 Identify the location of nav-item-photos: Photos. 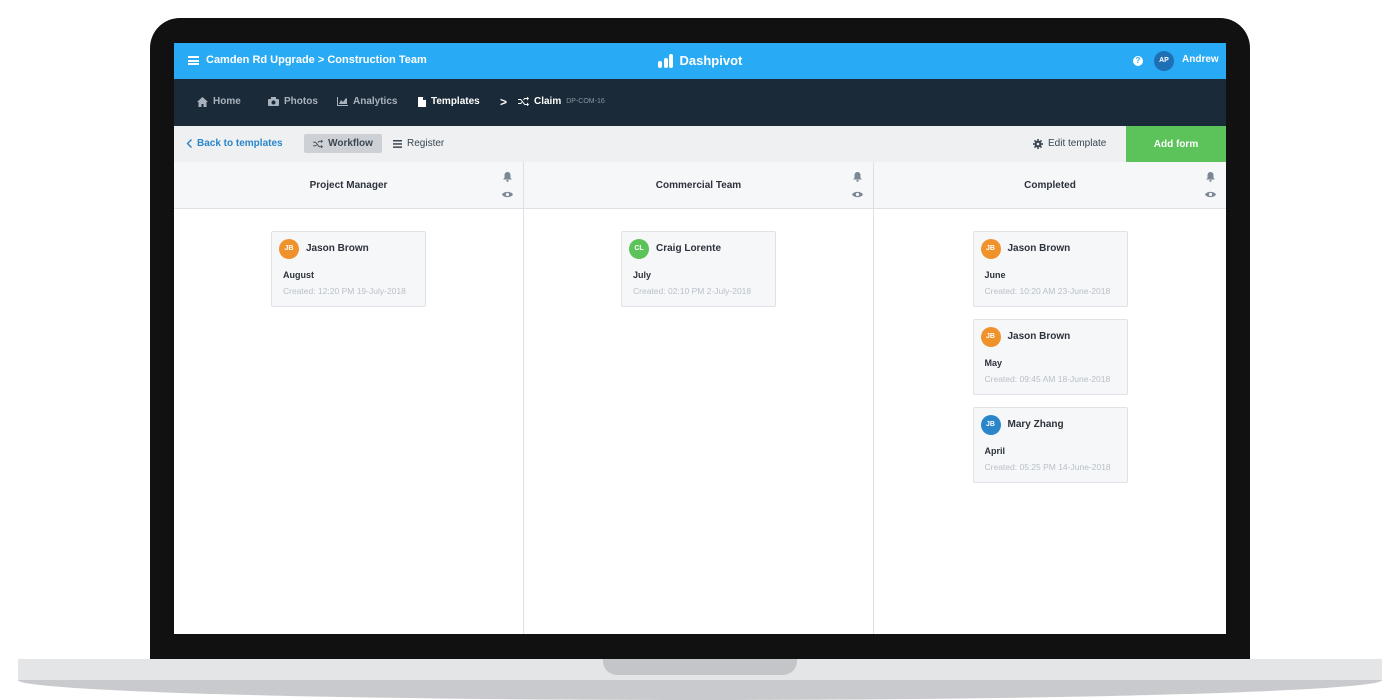
(293, 101).